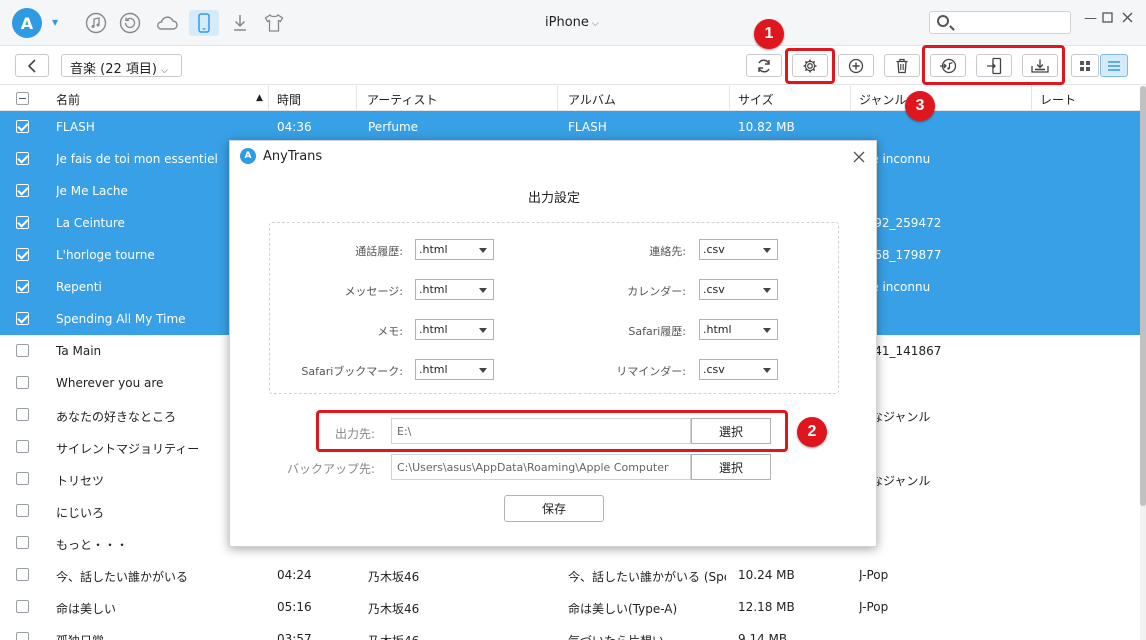 This screenshot has height=640, width=1146. Describe the element at coordinates (130, 23) in the screenshot. I see `history-icon` at that location.